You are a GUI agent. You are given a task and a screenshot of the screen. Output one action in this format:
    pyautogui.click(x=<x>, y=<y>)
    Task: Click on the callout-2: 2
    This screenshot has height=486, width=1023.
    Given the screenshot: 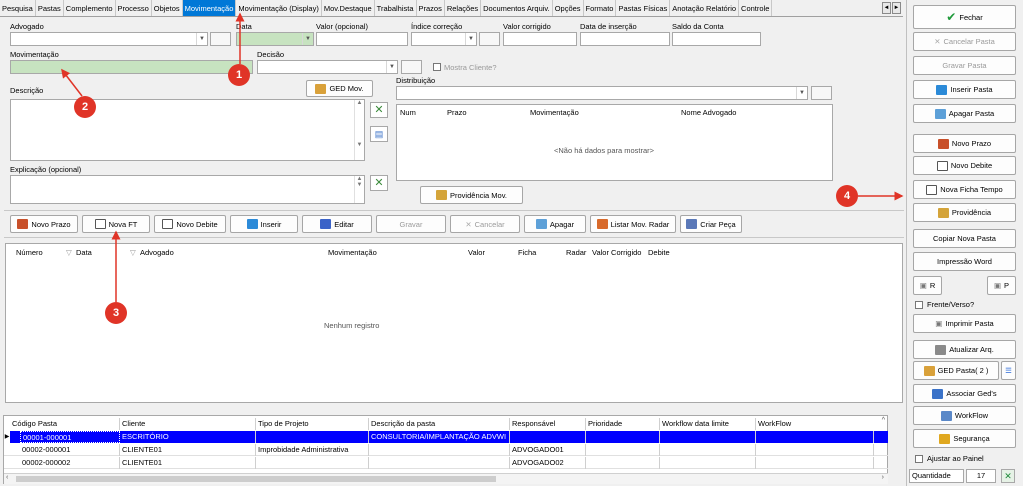 What is the action you would take?
    pyautogui.click(x=85, y=107)
    